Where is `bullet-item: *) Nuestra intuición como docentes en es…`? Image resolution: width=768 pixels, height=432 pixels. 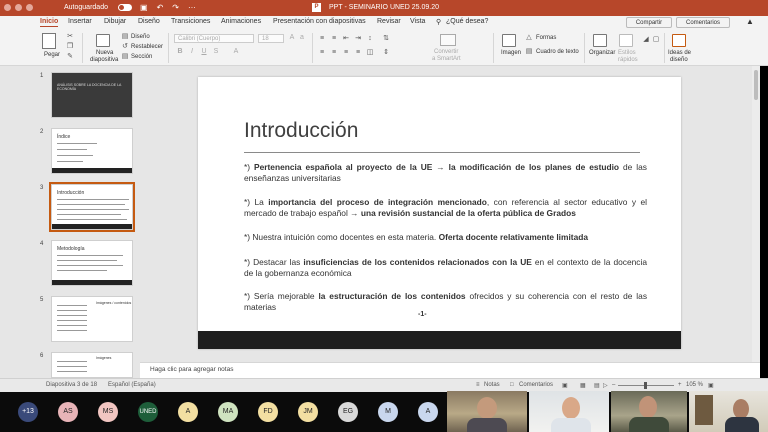
bullet-item: *) Nuestra intuición como docentes en es… is located at coordinates (445, 237).